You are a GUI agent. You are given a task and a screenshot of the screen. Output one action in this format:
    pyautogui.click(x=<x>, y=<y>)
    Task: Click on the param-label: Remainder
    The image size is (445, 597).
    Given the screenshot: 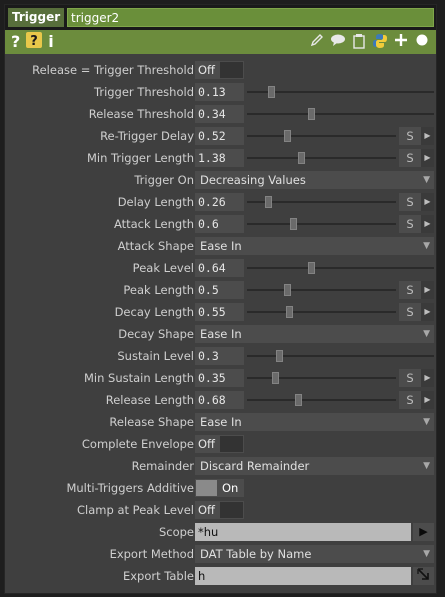 What is the action you would take?
    pyautogui.click(x=162, y=466)
    